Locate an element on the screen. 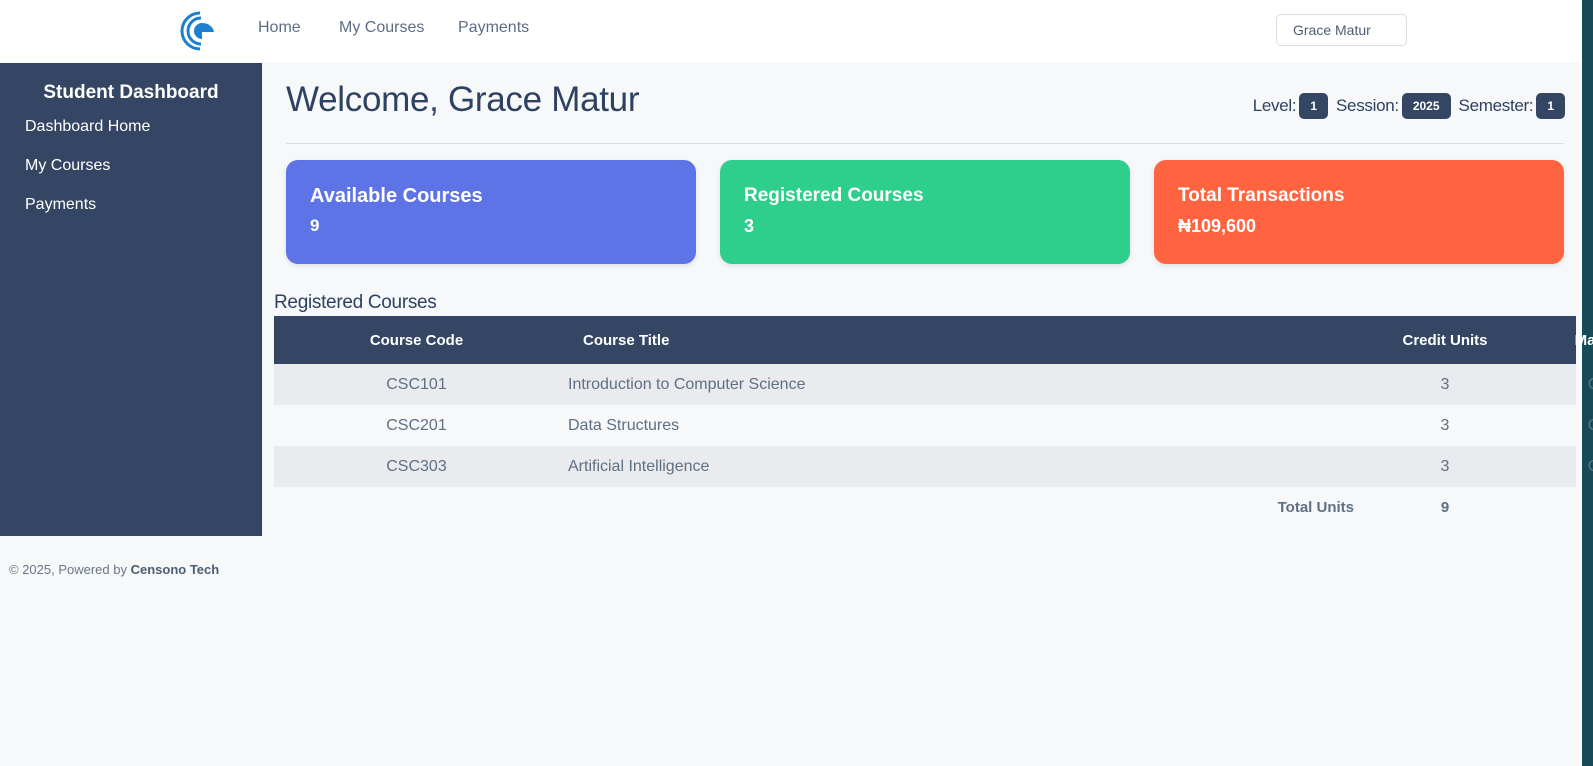 Image resolution: width=1593 pixels, height=766 pixels. course-code-cell: CSC201 is located at coordinates (416, 425).